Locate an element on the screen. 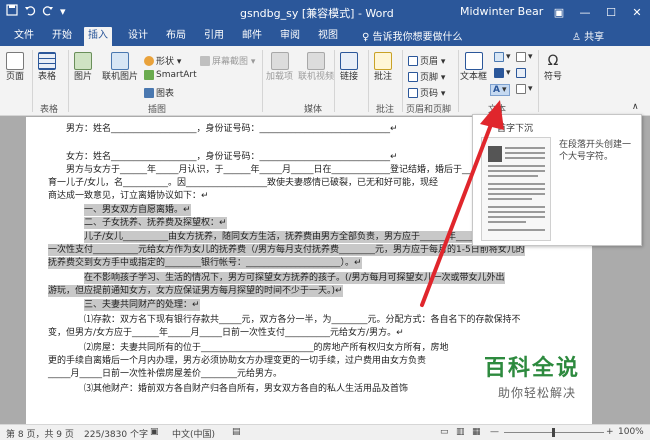 This screenshot has height=440, width=650. smartart-icon is located at coordinates (149, 75).